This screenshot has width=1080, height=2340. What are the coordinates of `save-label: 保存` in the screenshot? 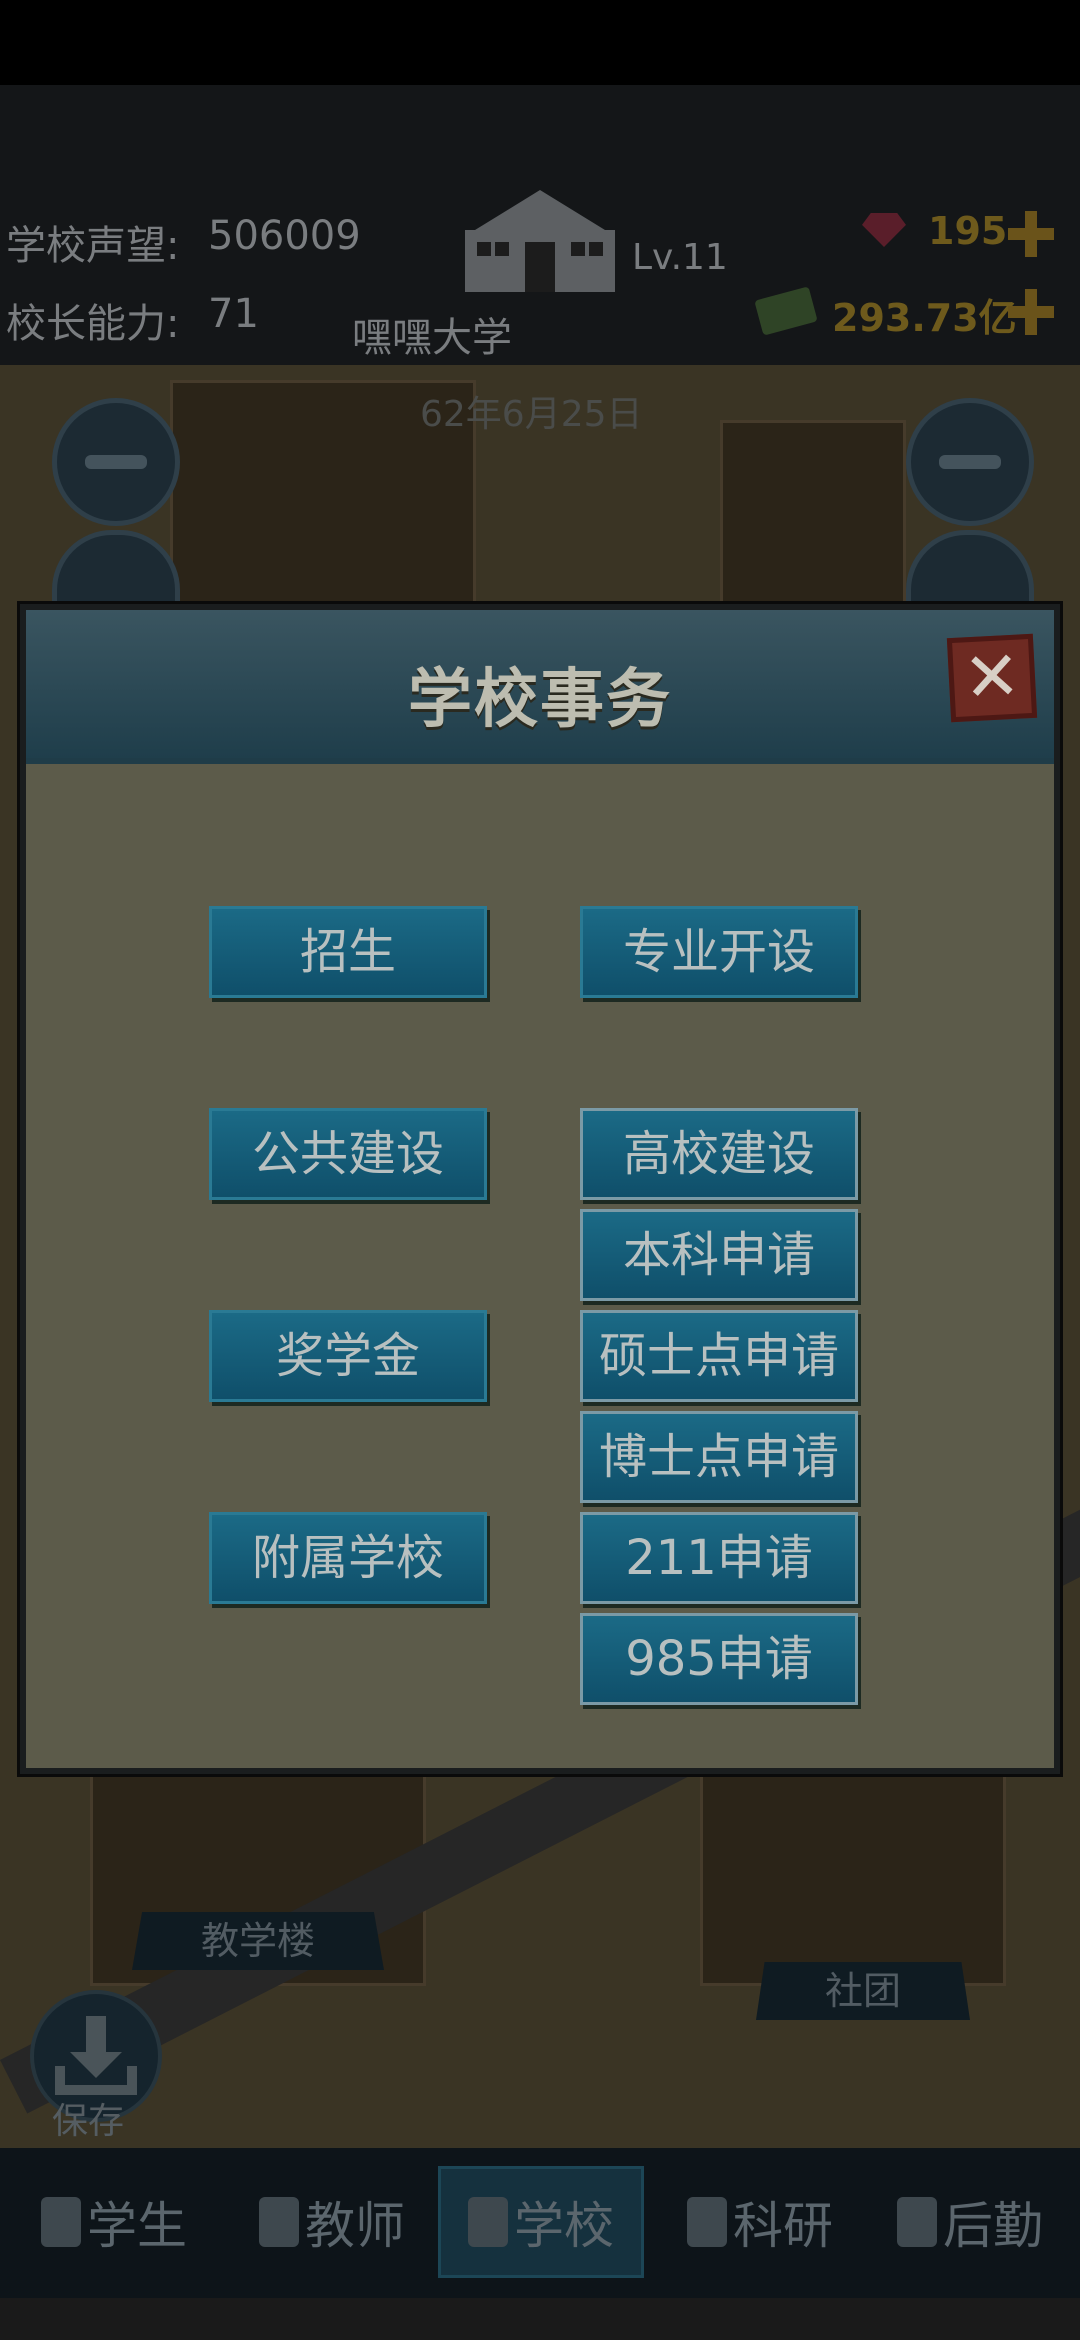 It's located at (88, 2121).